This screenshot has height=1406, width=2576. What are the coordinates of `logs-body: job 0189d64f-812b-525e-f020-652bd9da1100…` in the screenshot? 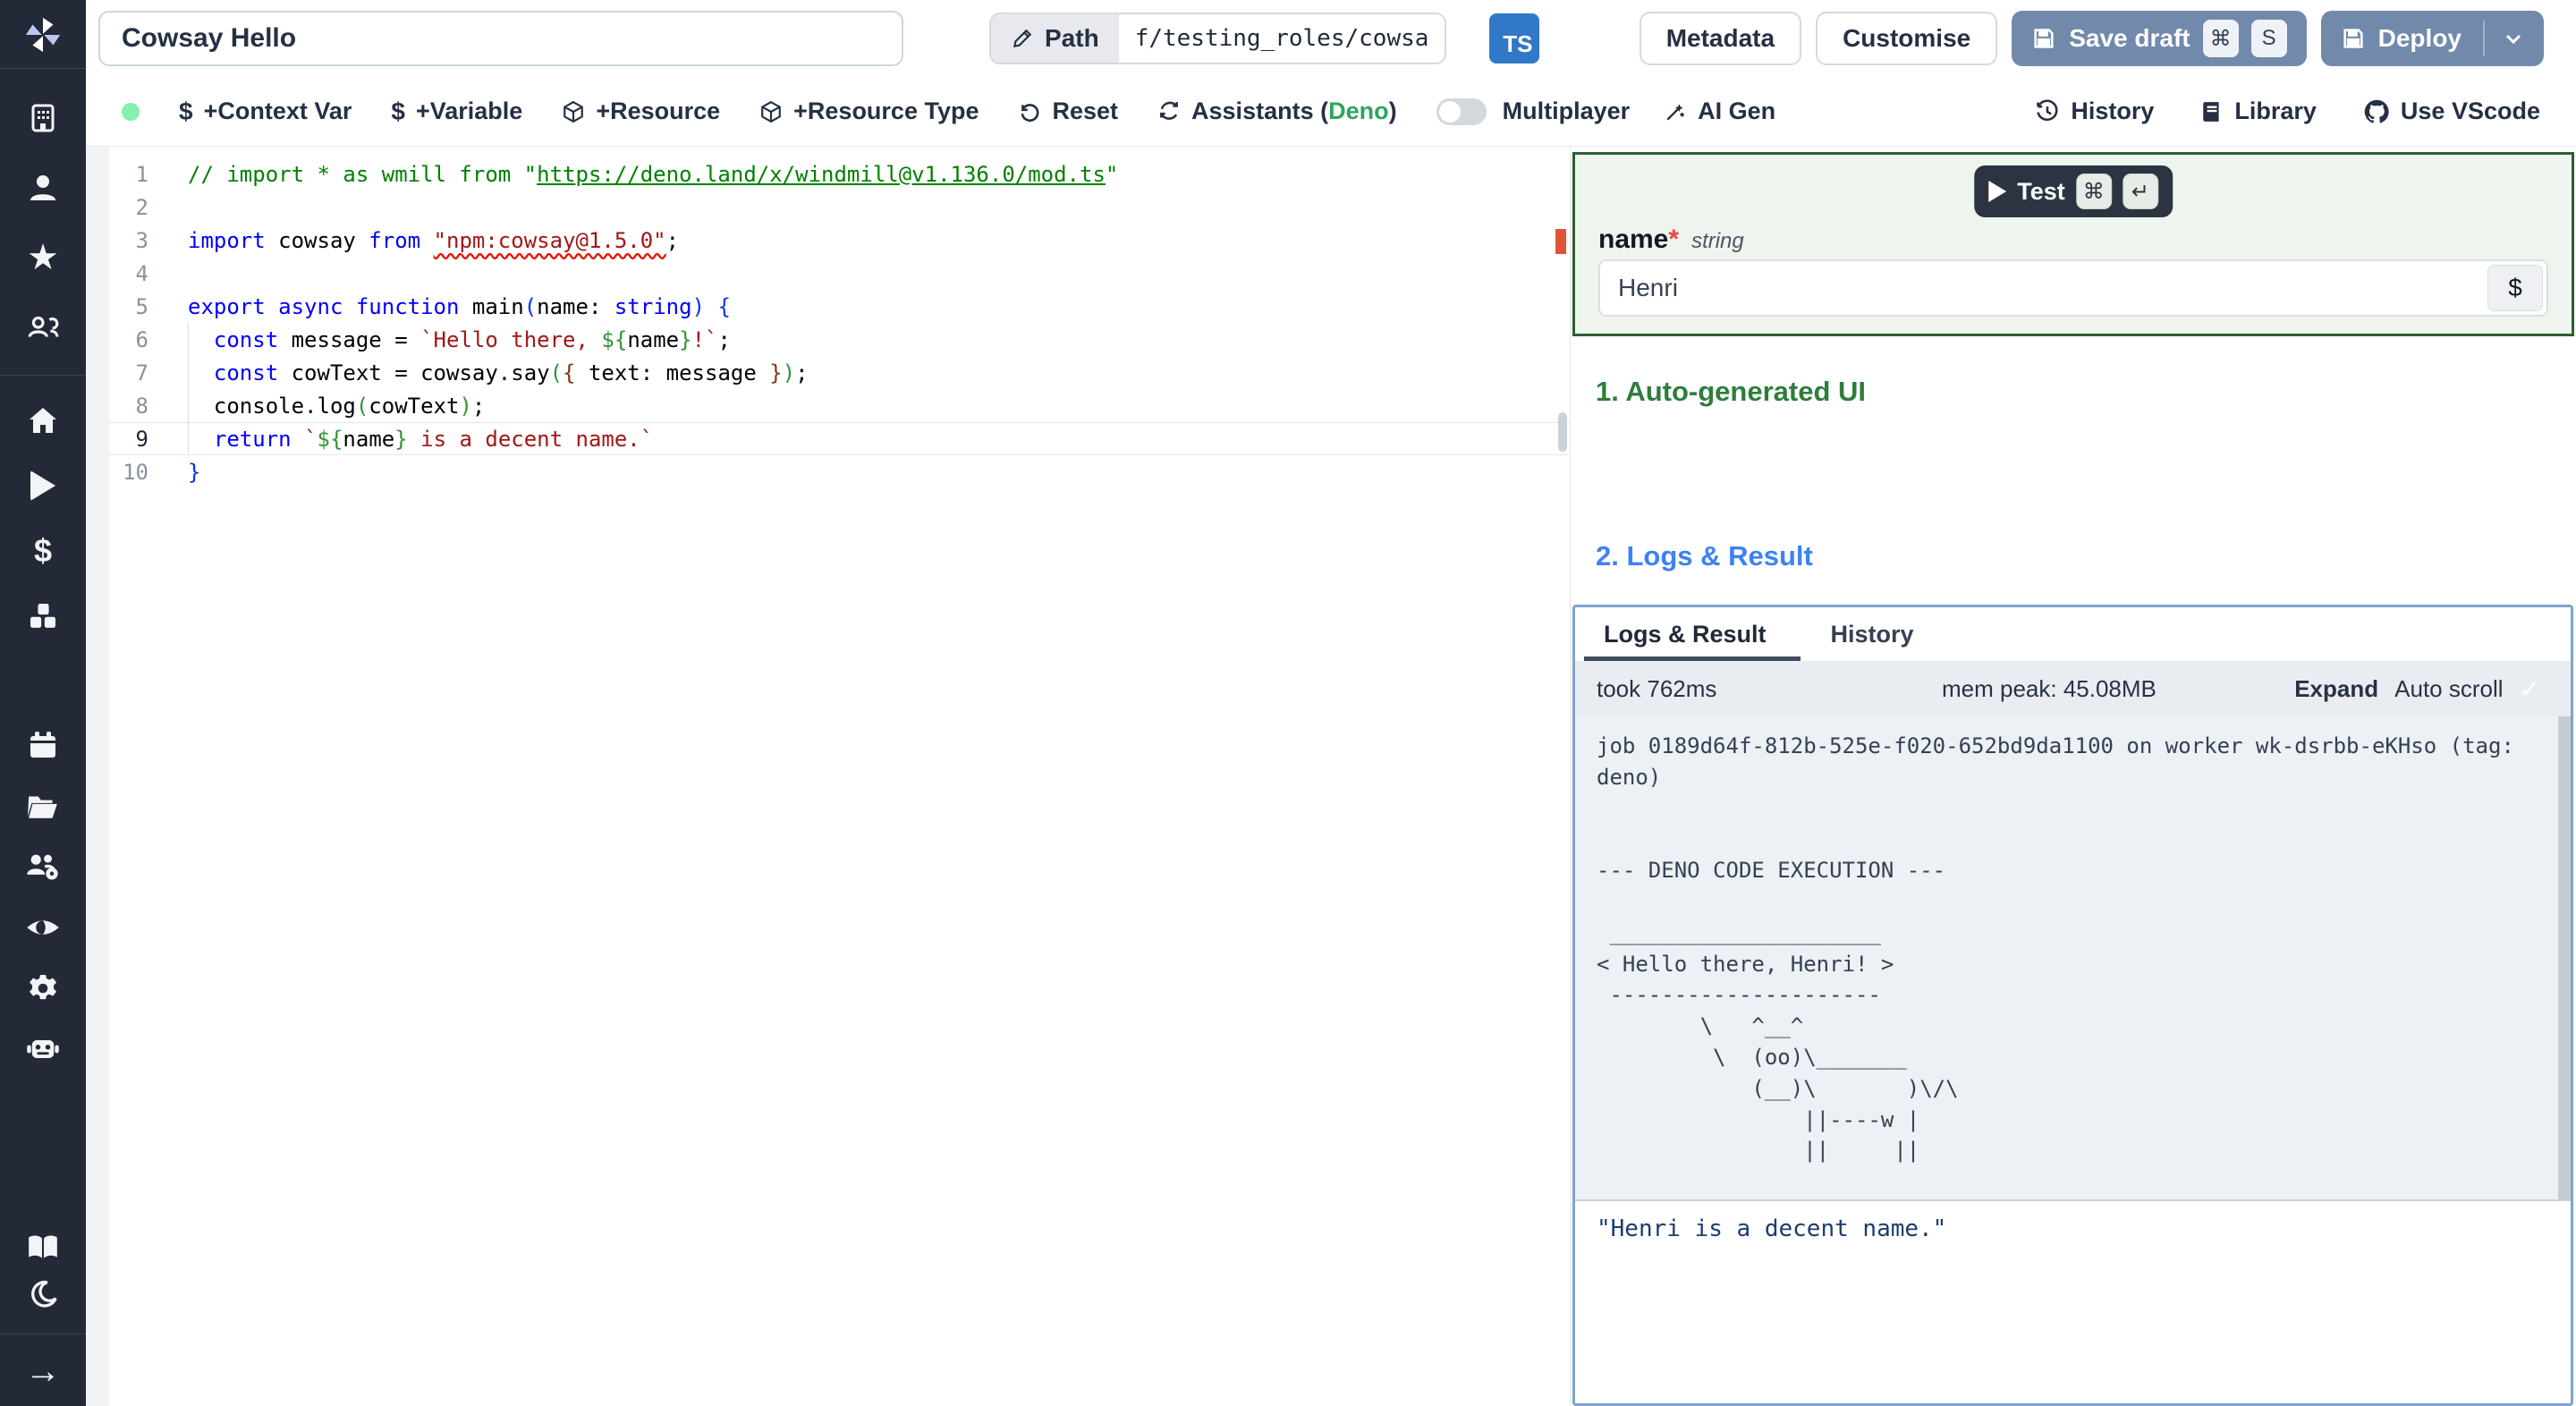 It's located at (2073, 957).